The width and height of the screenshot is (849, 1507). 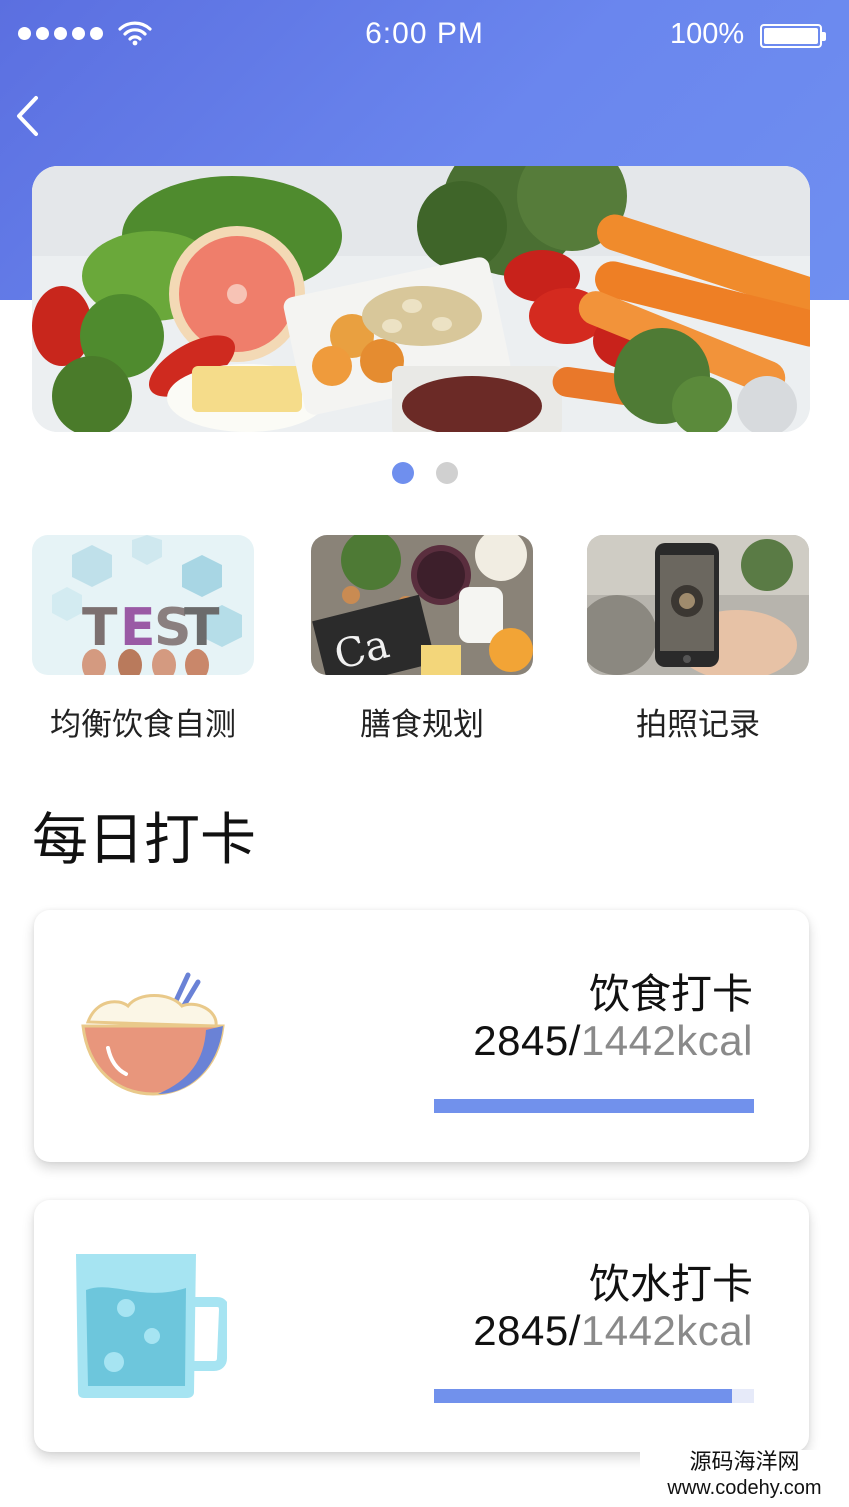 I want to click on feature-photo-record: 拍照记录, so click(x=698, y=639).